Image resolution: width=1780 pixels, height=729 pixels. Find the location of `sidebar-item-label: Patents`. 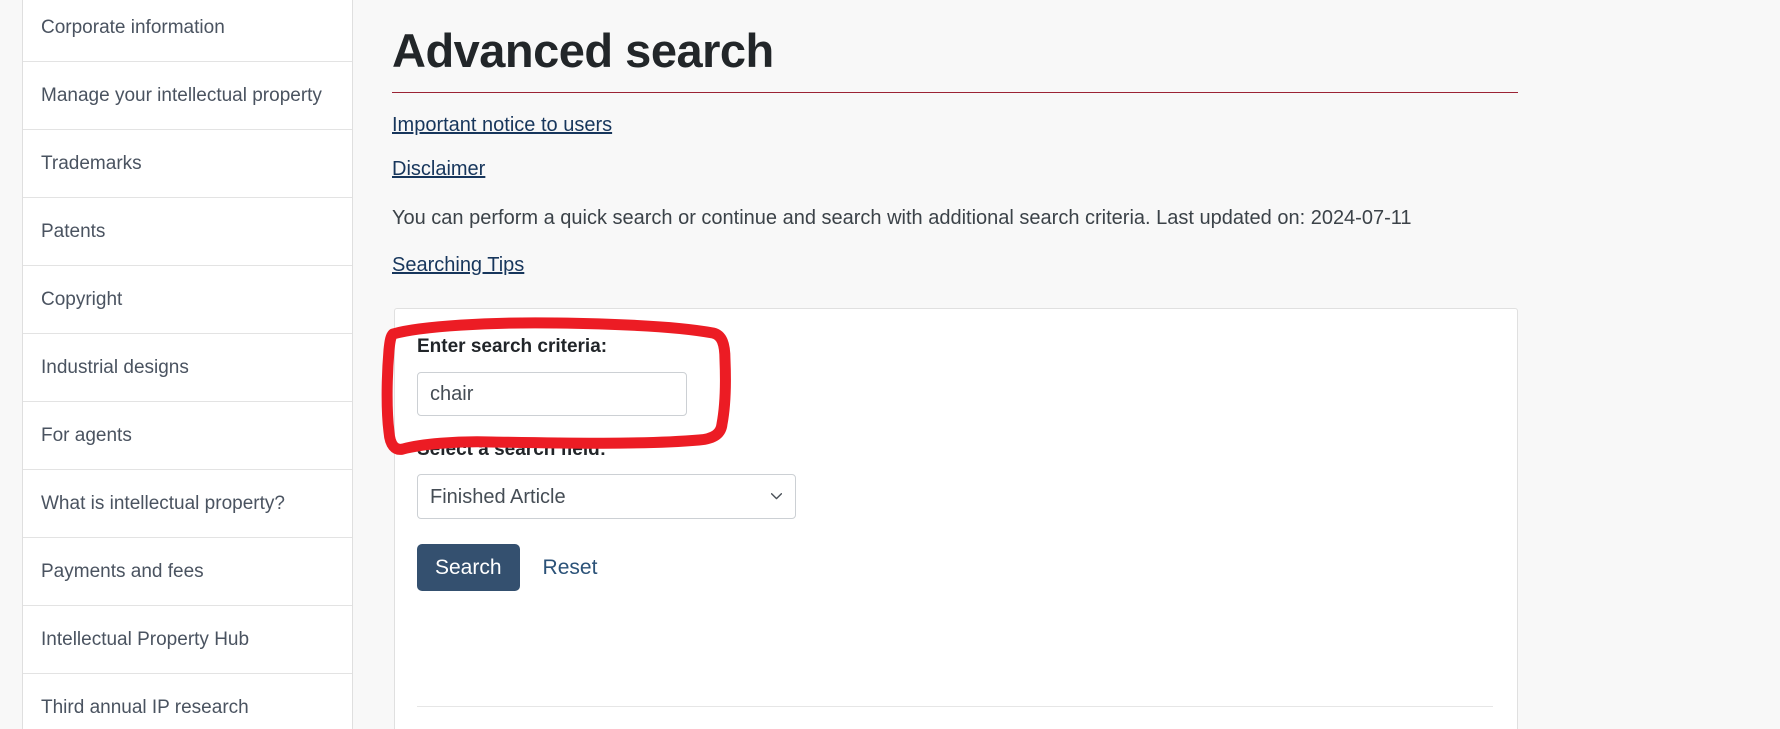

sidebar-item-label: Patents is located at coordinates (73, 231).